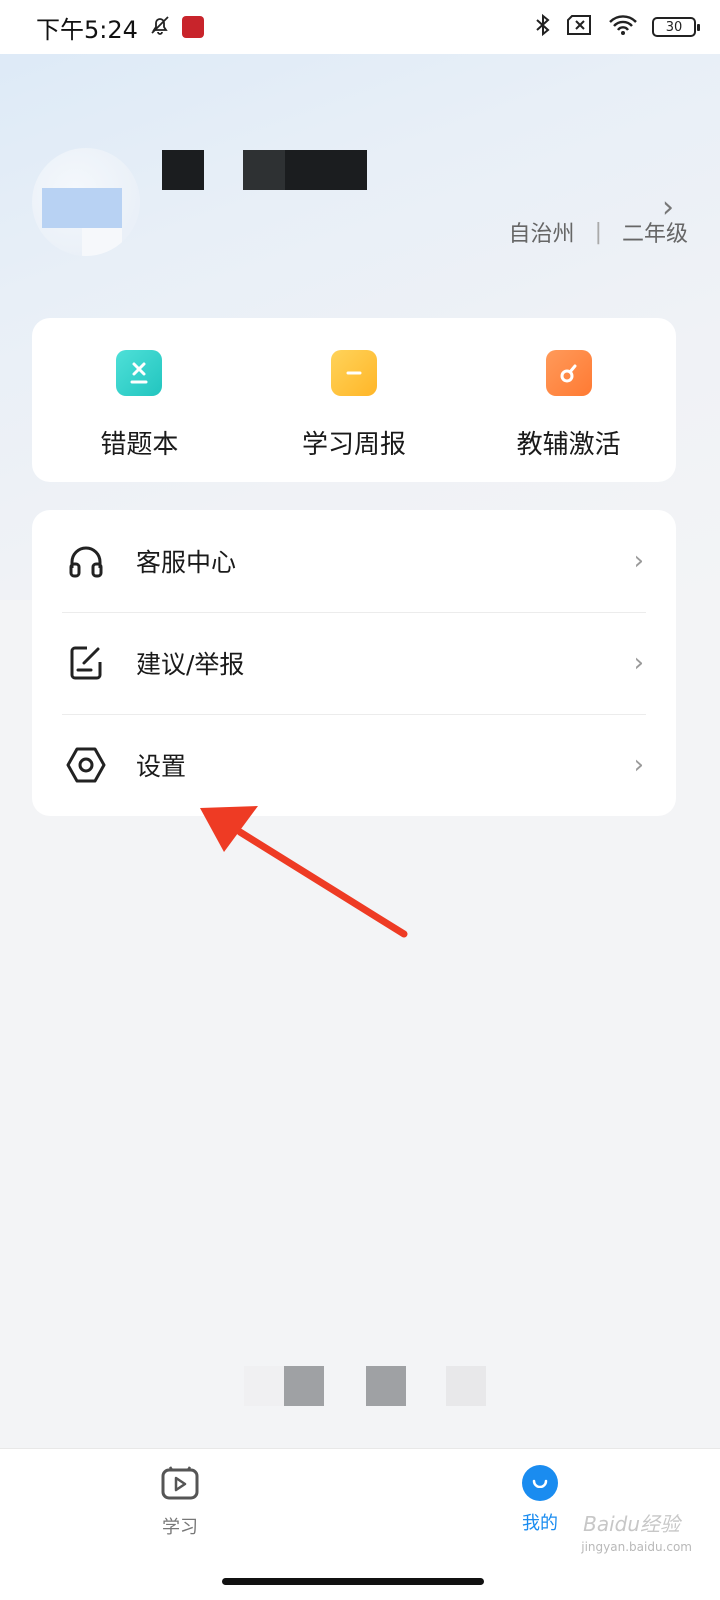 The width and height of the screenshot is (720, 1600). Describe the element at coordinates (180, 1485) in the screenshot. I see `play-icon` at that location.